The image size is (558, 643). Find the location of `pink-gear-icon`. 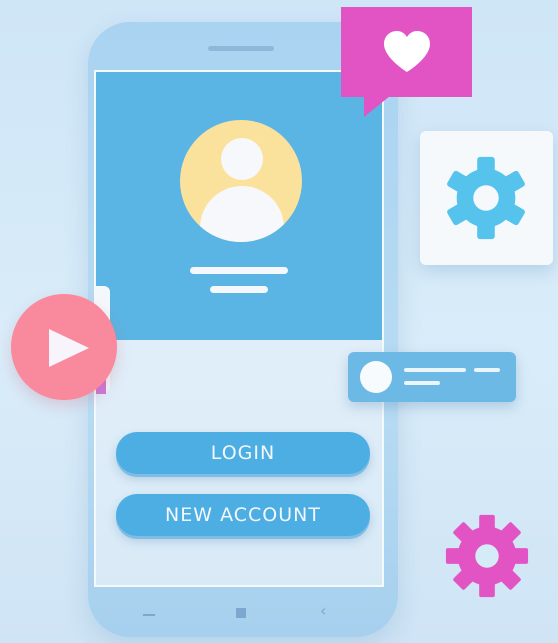

pink-gear-icon is located at coordinates (487, 556).